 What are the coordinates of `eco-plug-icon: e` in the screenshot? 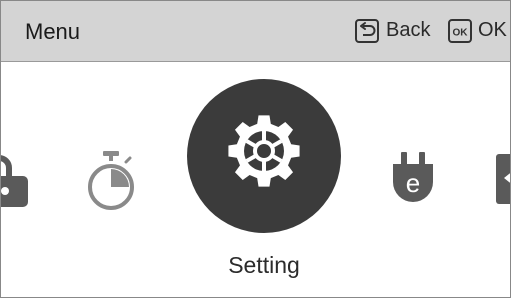 It's located at (417, 181).